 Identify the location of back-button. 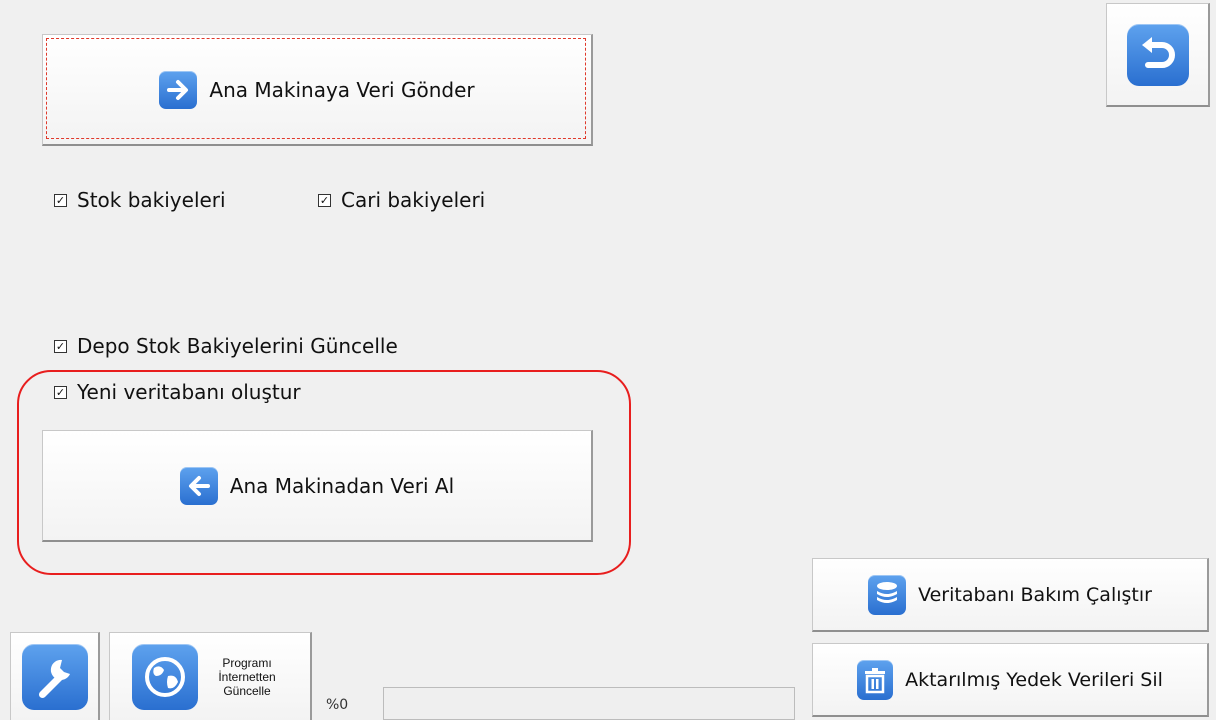
(1158, 55).